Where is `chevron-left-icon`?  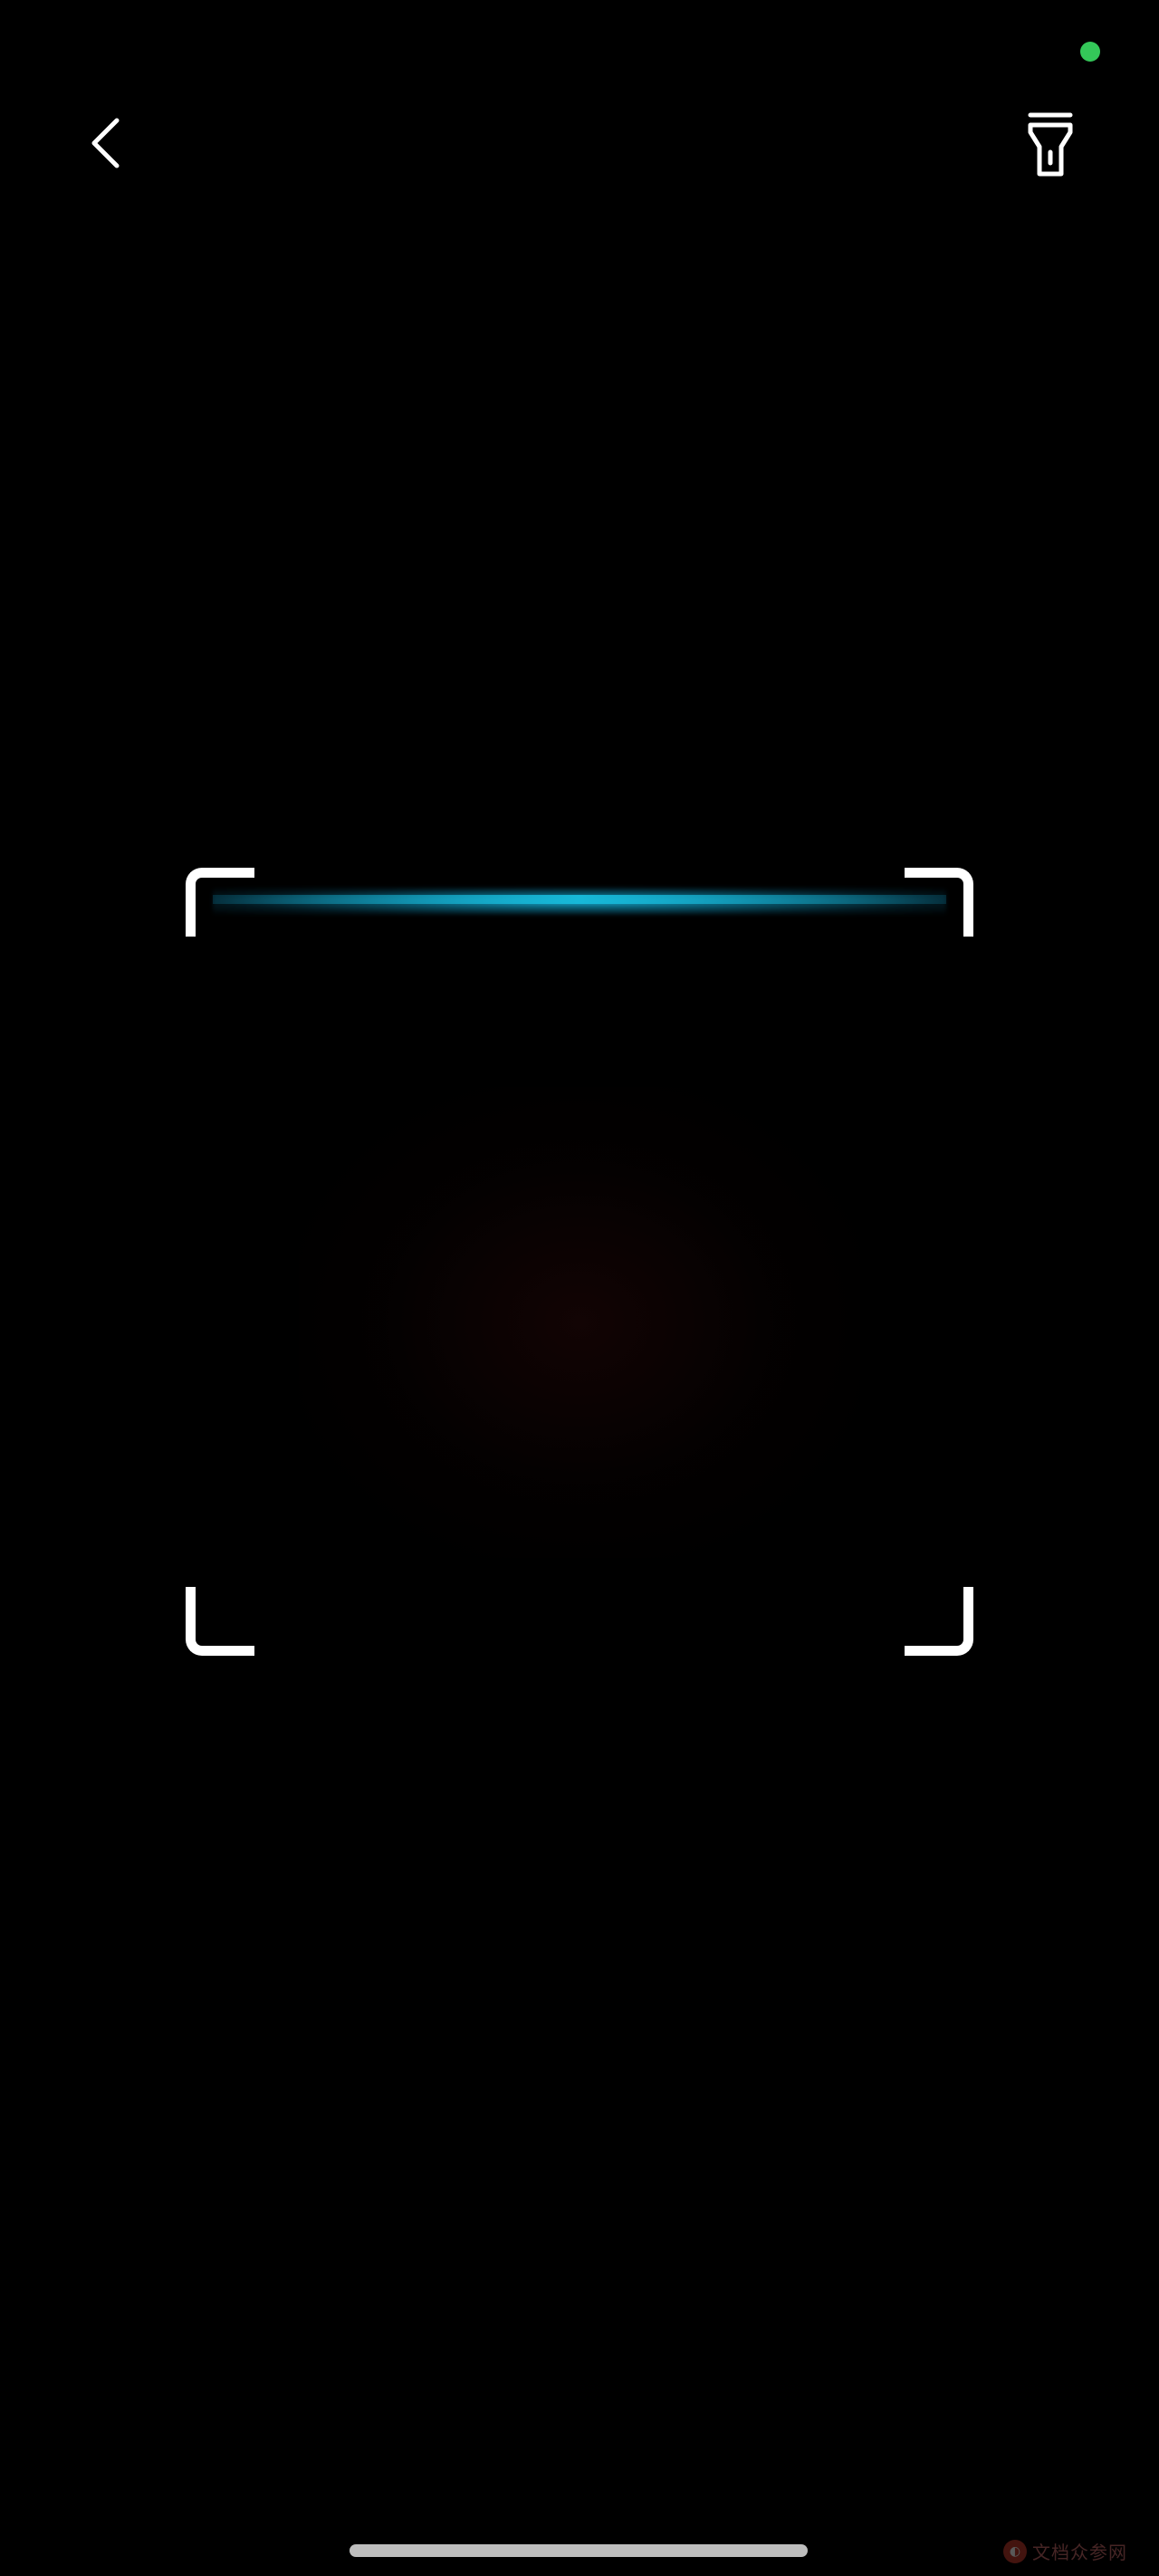 chevron-left-icon is located at coordinates (106, 143).